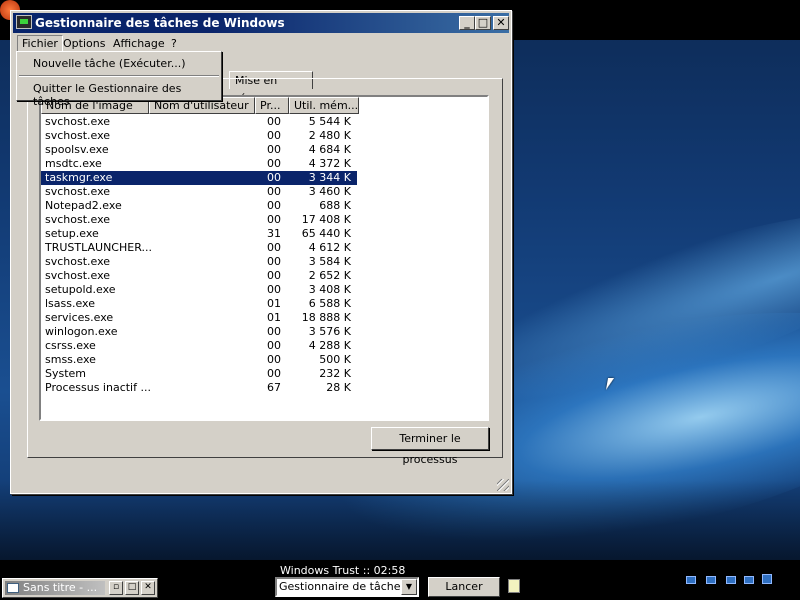 Image resolution: width=800 pixels, height=600 pixels. Describe the element at coordinates (70, 359) in the screenshot. I see `process-name: smss.exe` at that location.